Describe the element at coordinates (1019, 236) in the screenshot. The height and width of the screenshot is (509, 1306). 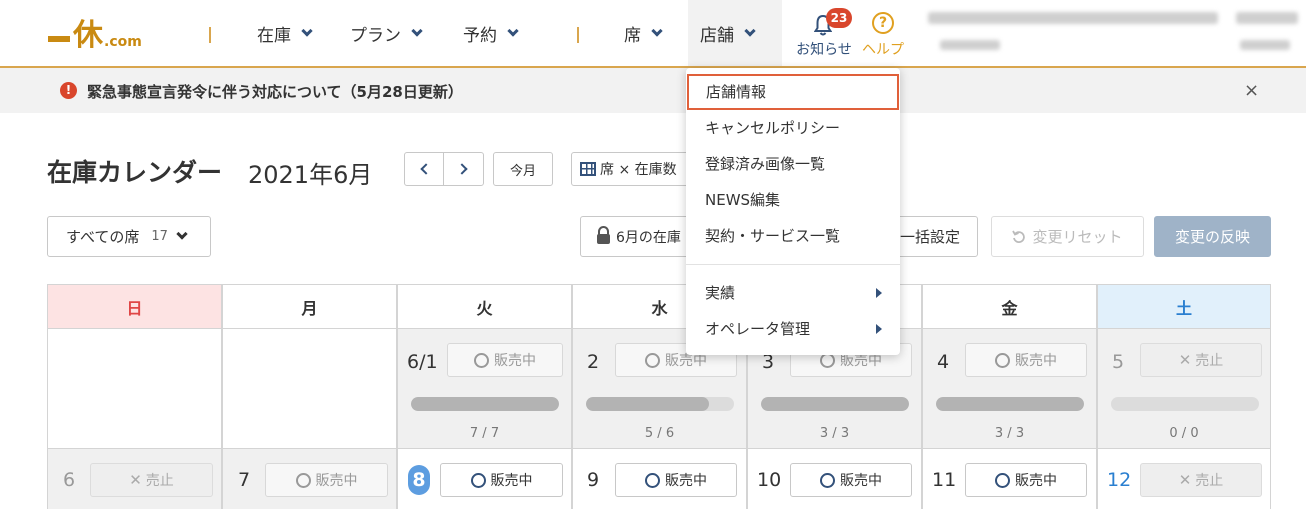
I see `undo-icon` at that location.